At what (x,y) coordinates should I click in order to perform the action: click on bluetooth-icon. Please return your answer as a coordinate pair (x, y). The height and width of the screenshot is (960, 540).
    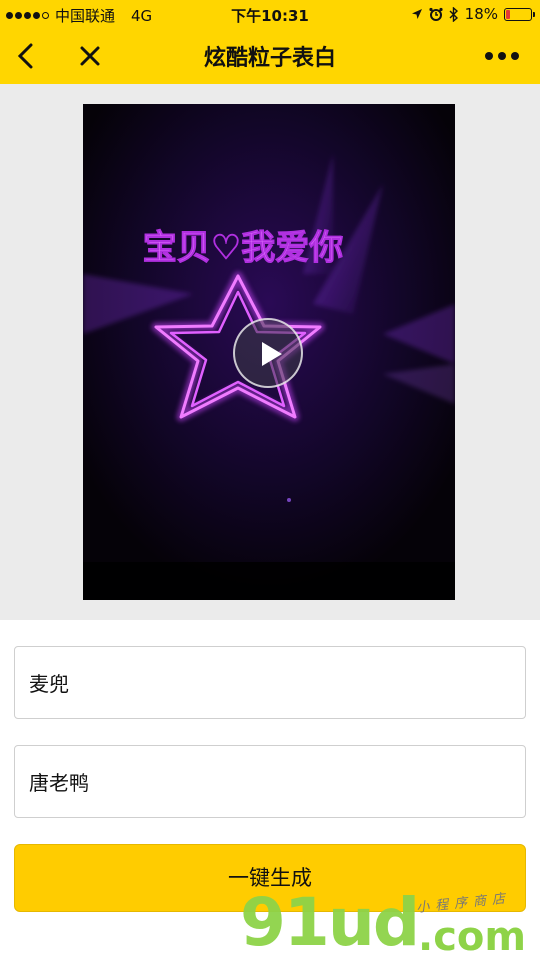
    Looking at the image, I should click on (453, 14).